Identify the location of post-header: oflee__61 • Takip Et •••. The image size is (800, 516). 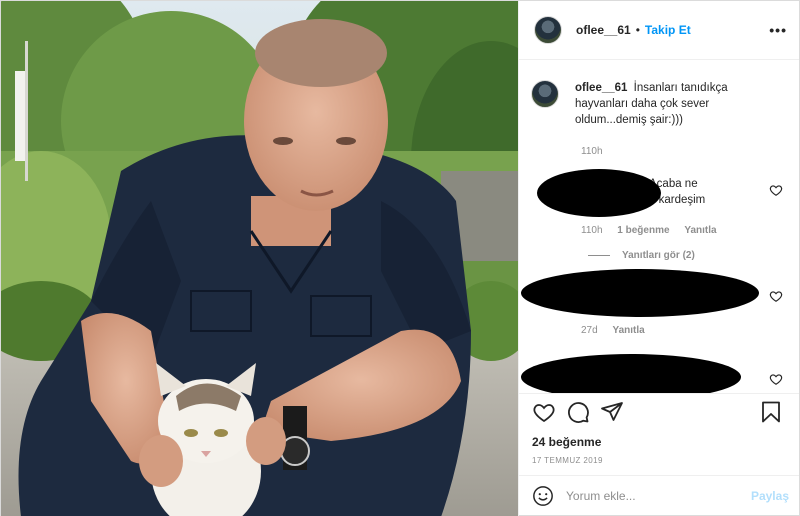
(659, 31).